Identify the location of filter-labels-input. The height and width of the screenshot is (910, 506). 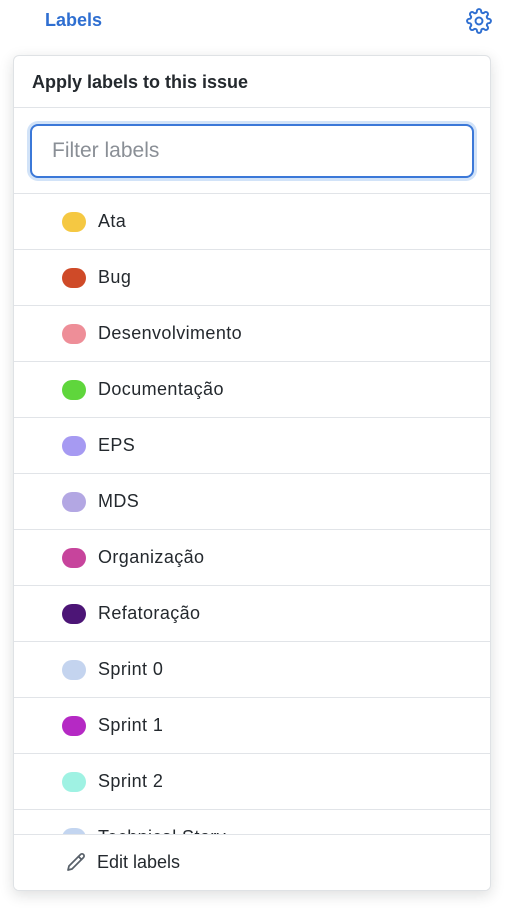
(252, 151).